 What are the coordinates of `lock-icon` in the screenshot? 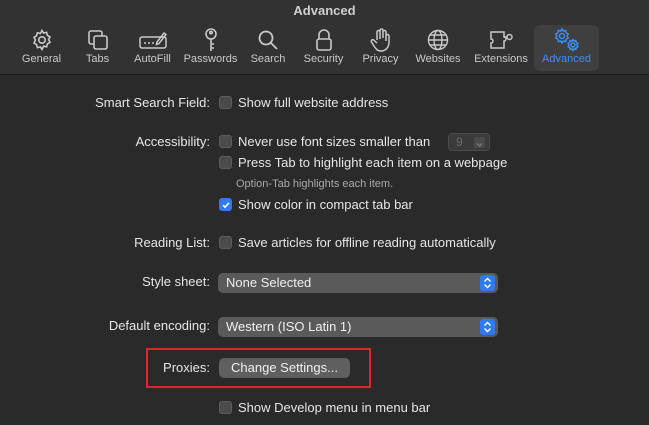 It's located at (324, 39).